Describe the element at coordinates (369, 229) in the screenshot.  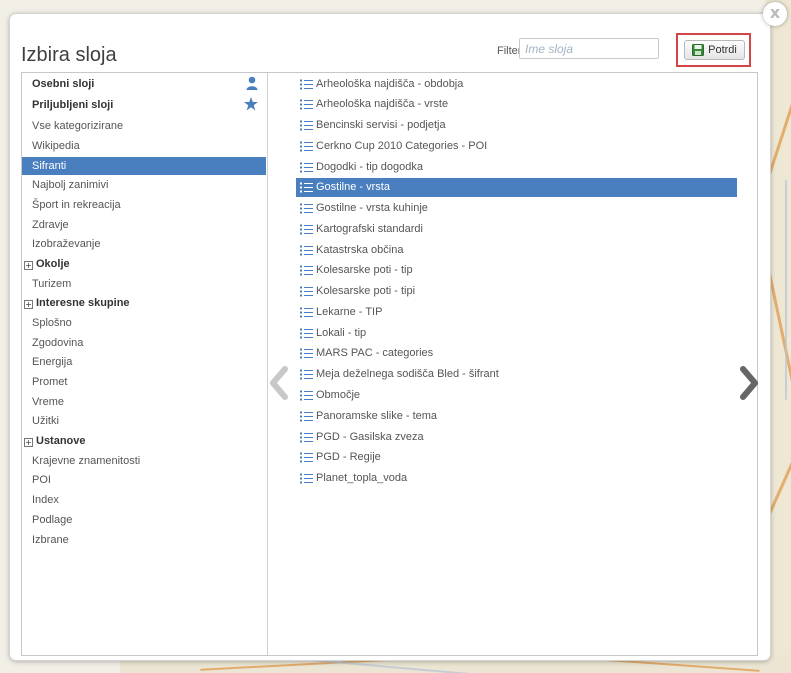
I see `layer-list-item-label: Kartografski standardi` at that location.